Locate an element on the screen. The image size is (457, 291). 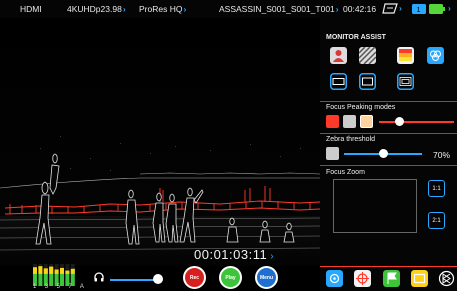
headphones-icon is located at coordinates (99, 277).